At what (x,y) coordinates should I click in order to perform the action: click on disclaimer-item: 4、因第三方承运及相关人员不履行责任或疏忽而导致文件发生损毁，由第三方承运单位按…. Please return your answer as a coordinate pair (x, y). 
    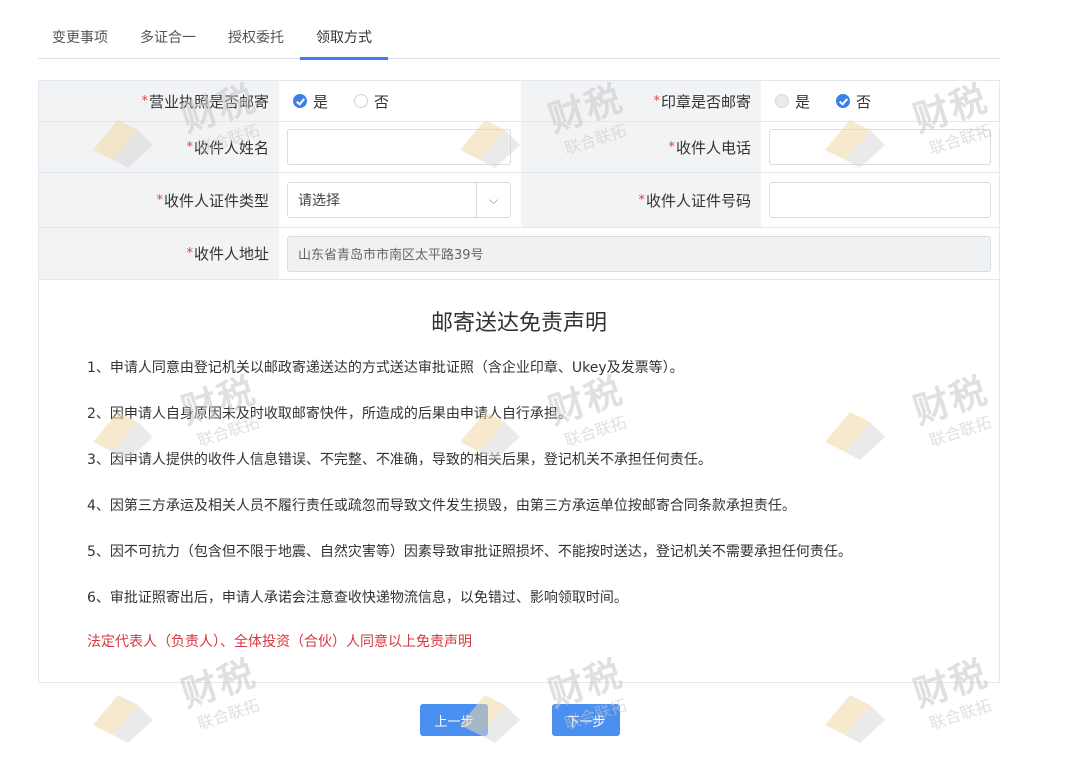
    Looking at the image, I should click on (441, 506).